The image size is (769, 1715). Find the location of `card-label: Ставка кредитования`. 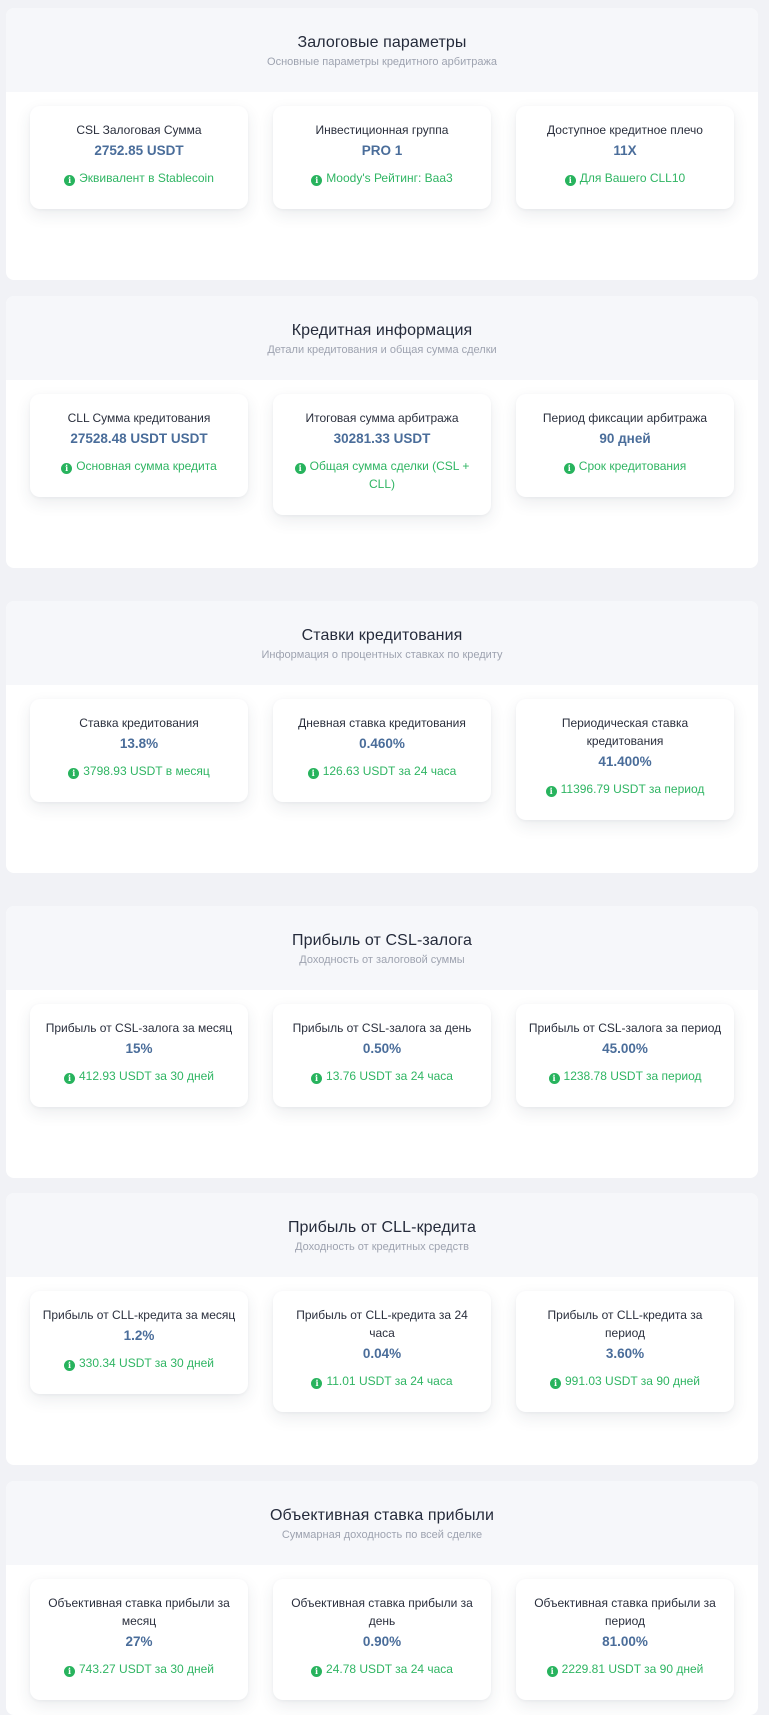

card-label: Ставка кредитования is located at coordinates (139, 723).